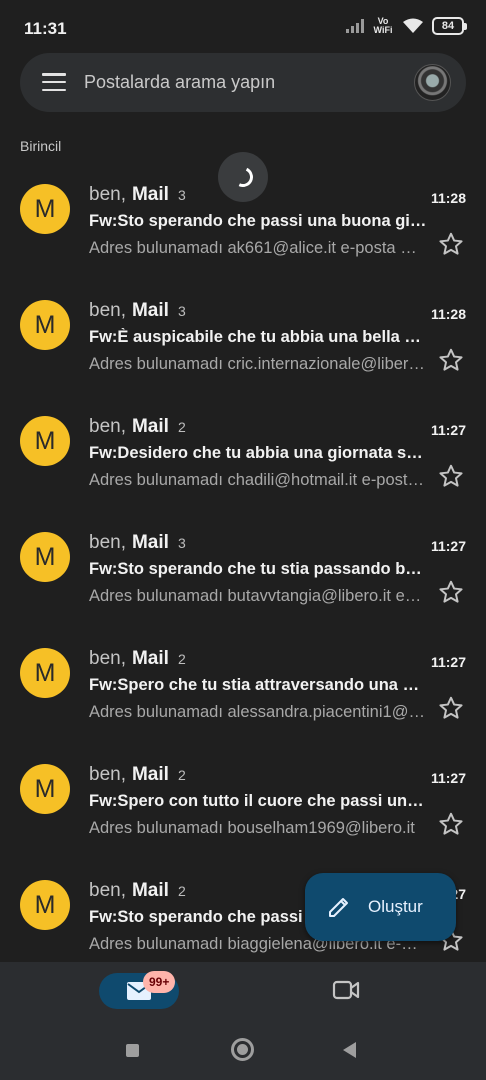 The height and width of the screenshot is (1080, 486). I want to click on home-icon, so click(242, 1049).